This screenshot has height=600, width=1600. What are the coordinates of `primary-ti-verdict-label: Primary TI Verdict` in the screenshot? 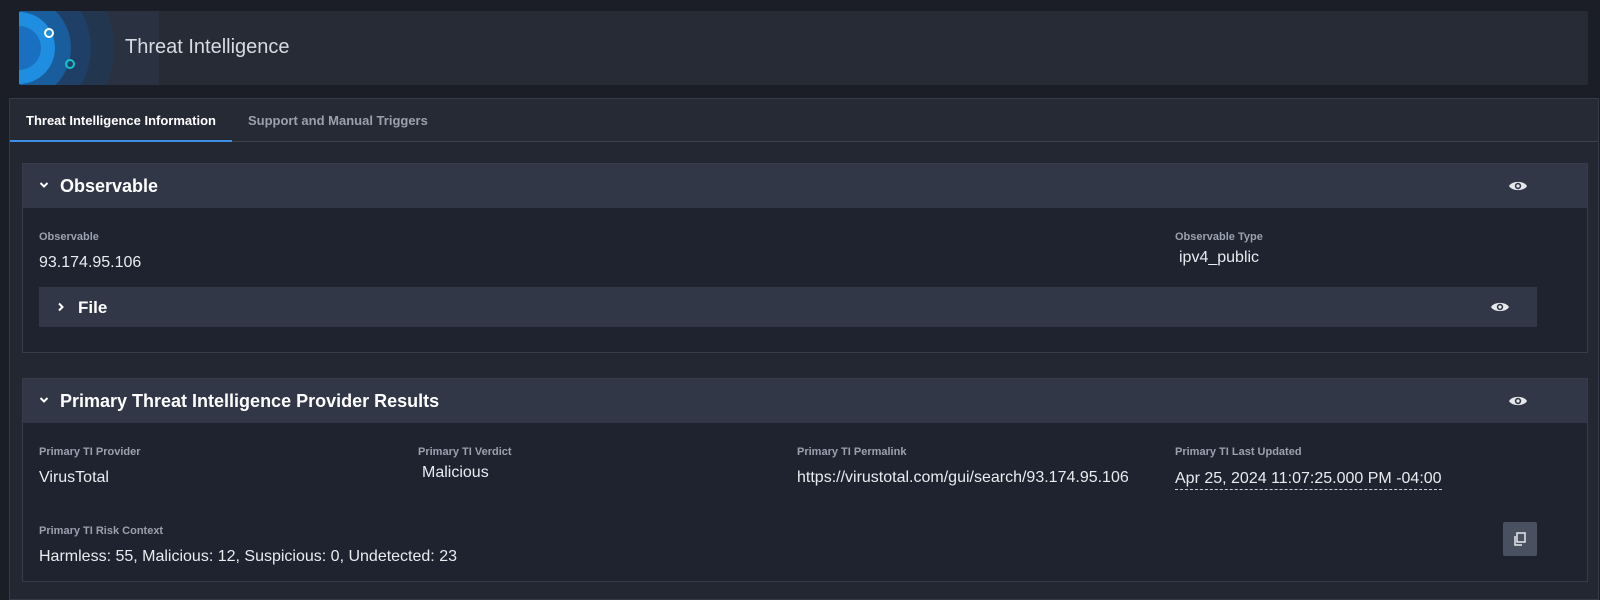 It's located at (465, 452).